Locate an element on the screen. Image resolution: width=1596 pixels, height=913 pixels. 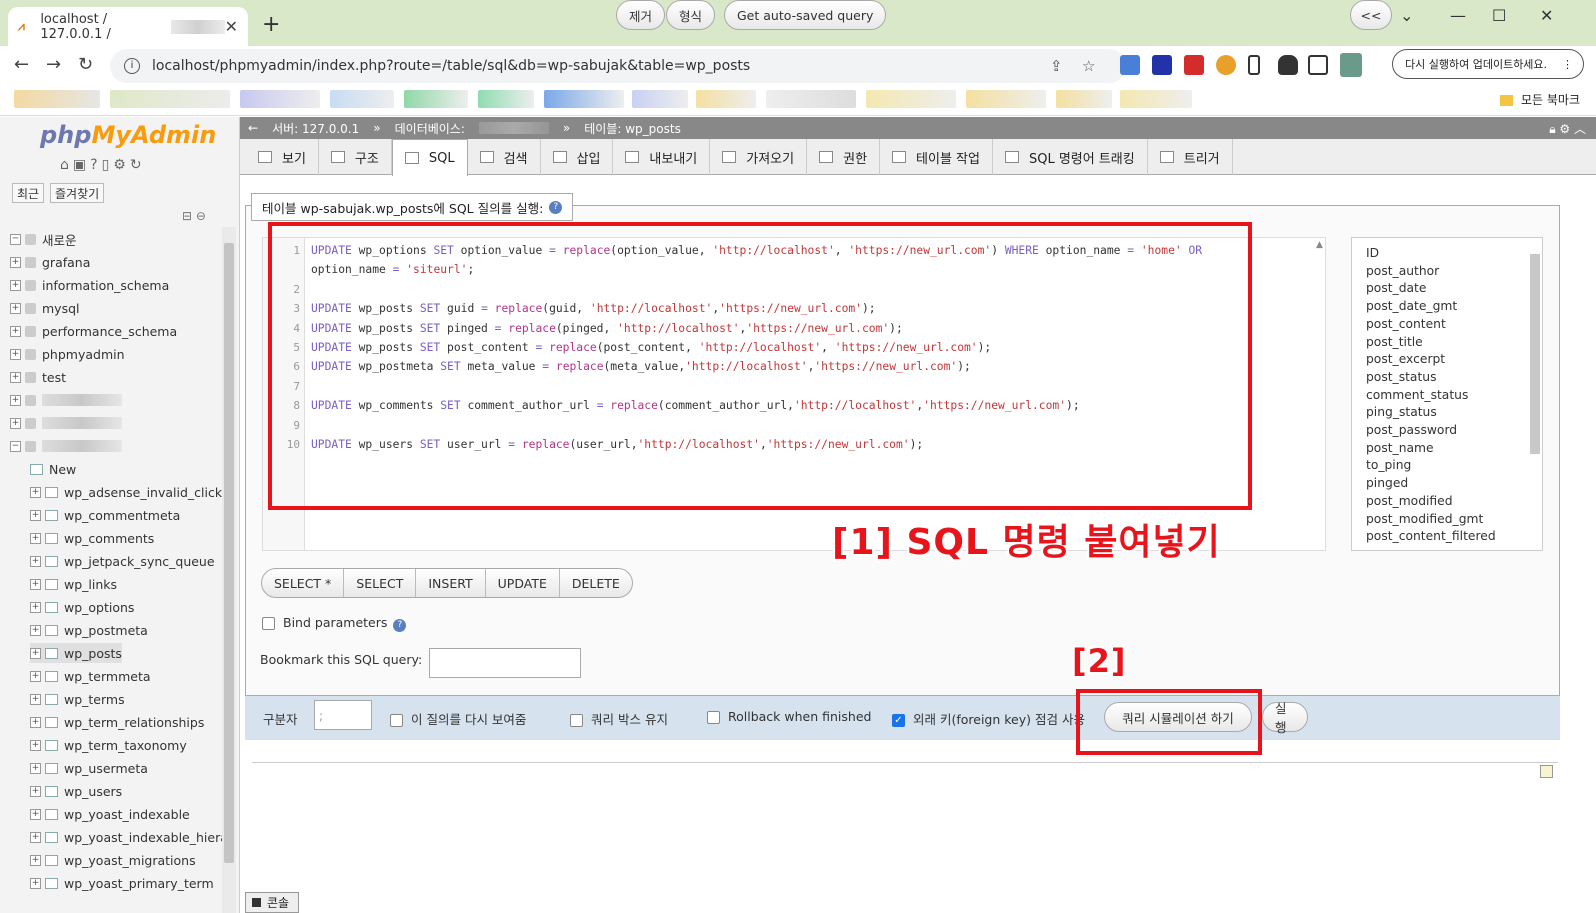
tree-table: + wp_comments is located at coordinates (92, 538).